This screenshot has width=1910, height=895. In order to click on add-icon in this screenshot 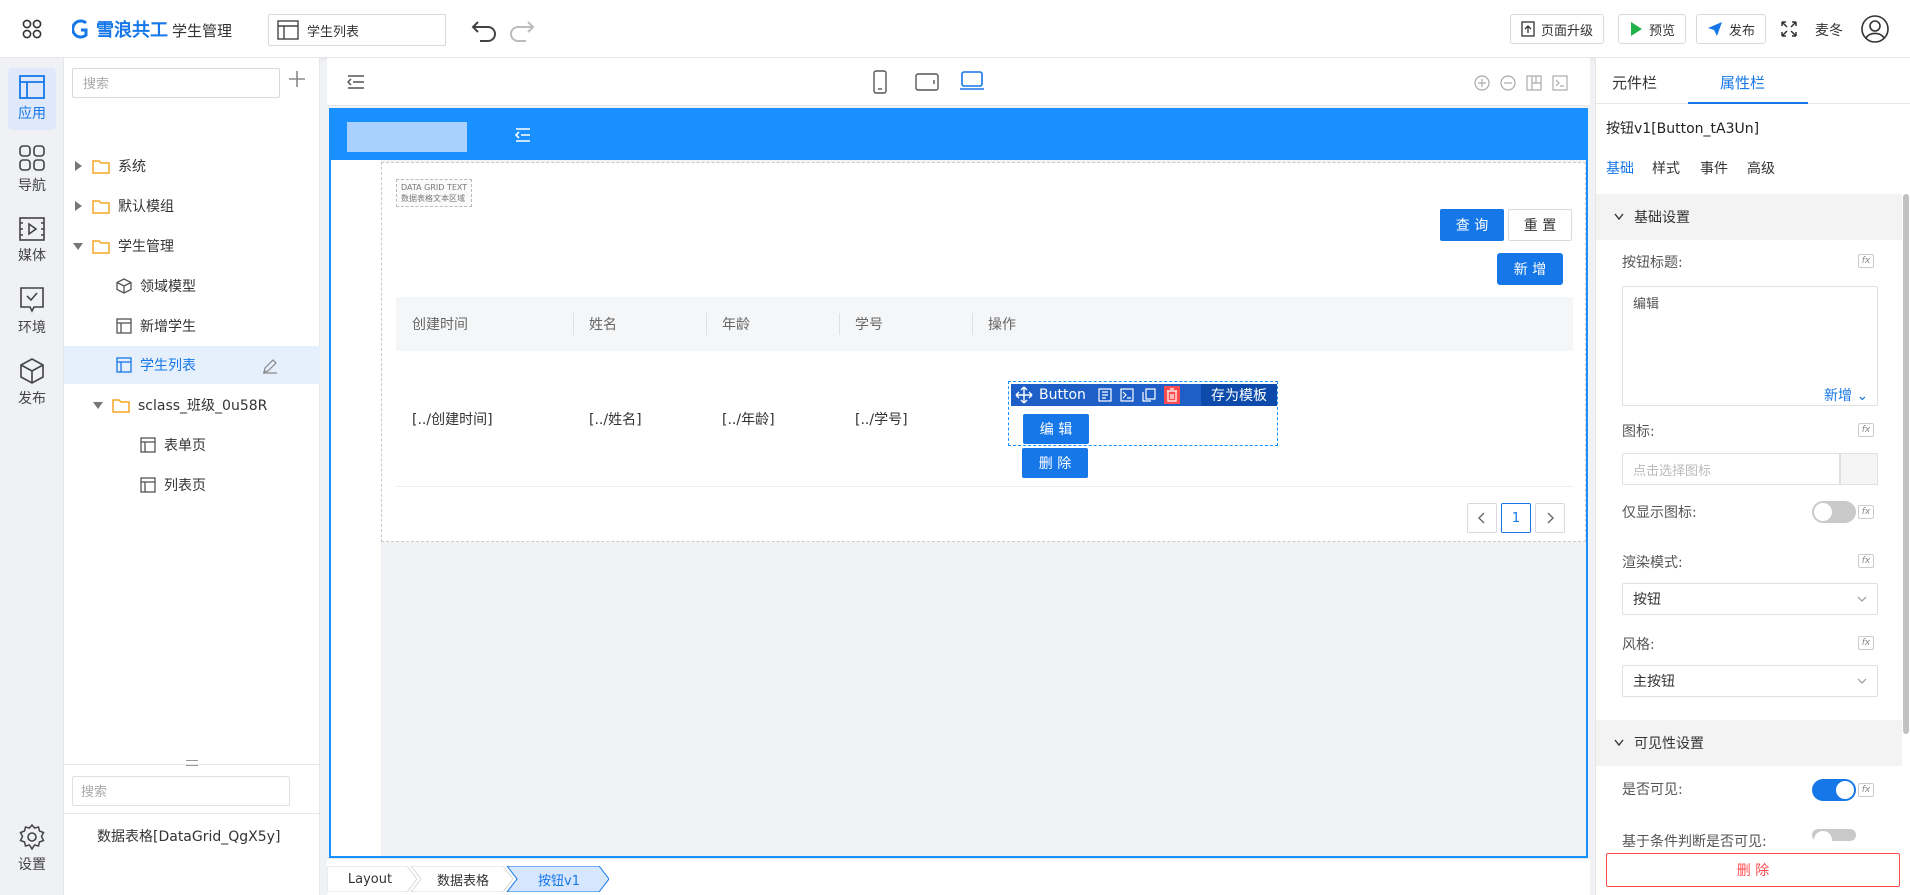, I will do `click(297, 79)`.